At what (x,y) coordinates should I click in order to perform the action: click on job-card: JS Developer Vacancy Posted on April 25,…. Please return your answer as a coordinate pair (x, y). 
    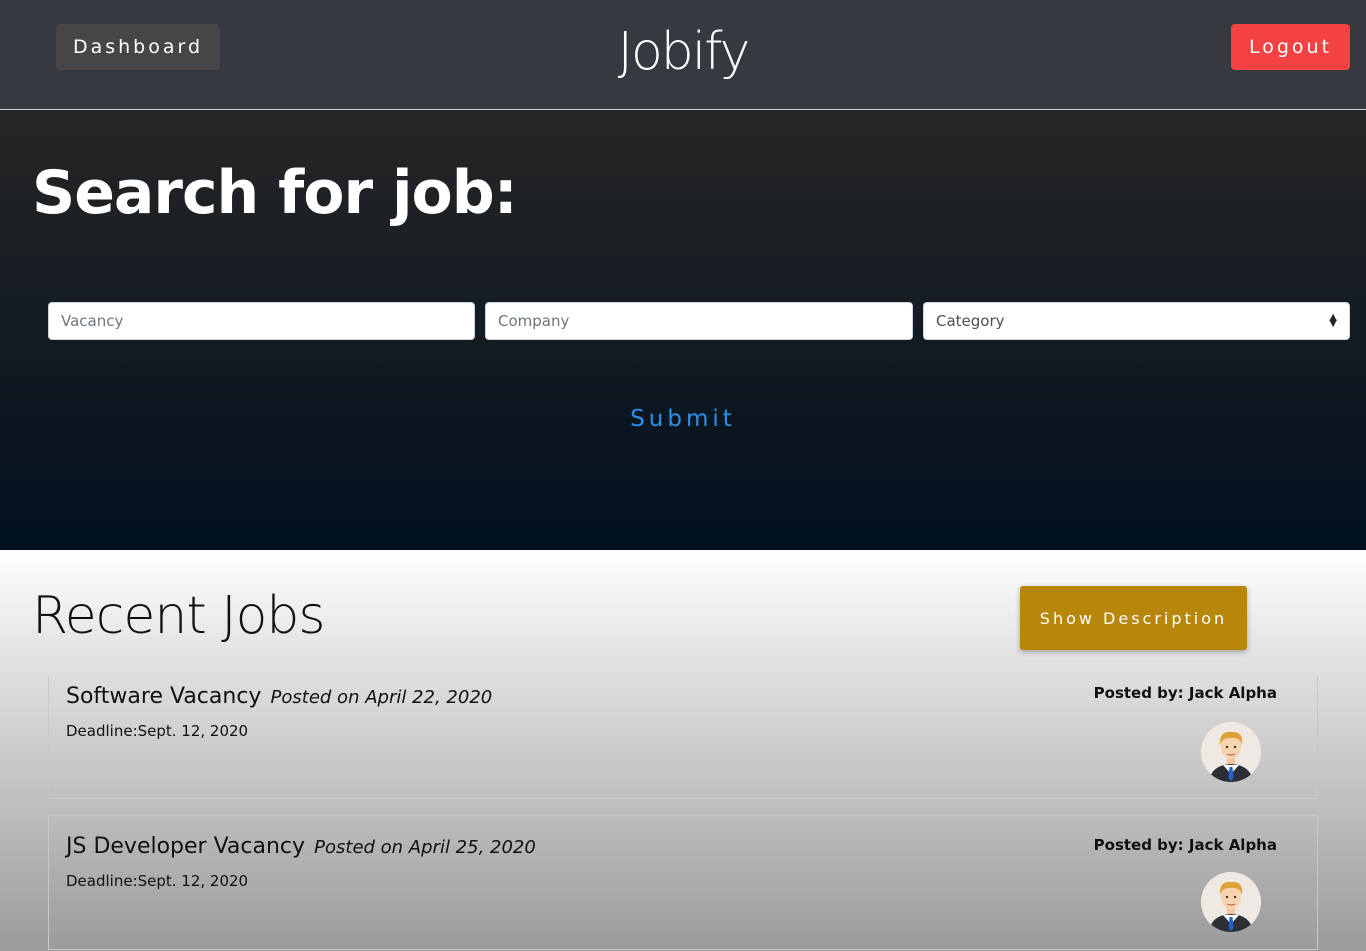
    Looking at the image, I should click on (683, 882).